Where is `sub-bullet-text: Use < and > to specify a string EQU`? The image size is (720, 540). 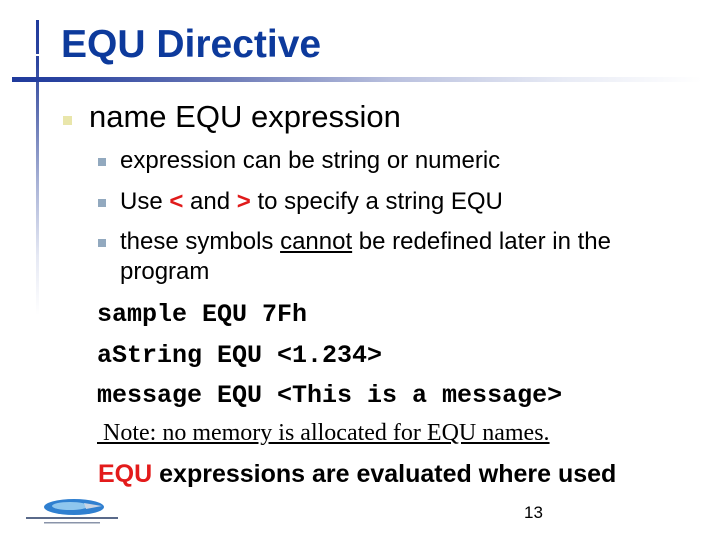
sub-bullet-text: Use < and > to specify a string EQU is located at coordinates (311, 202).